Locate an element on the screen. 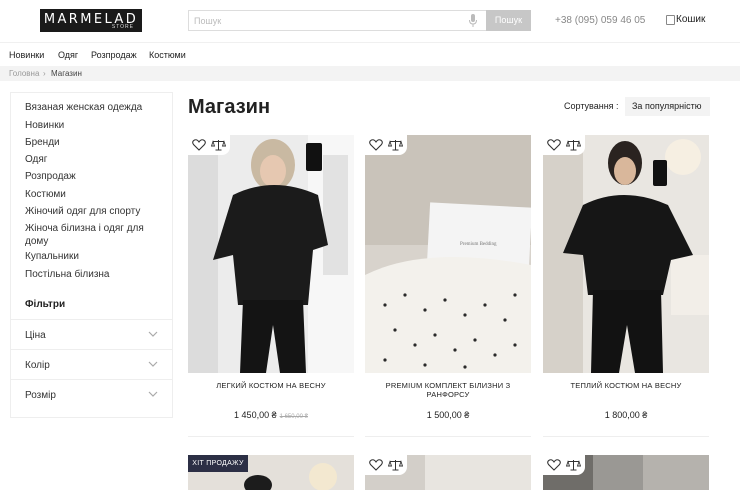  product-price: 1 500,00 ₴ is located at coordinates (448, 415).